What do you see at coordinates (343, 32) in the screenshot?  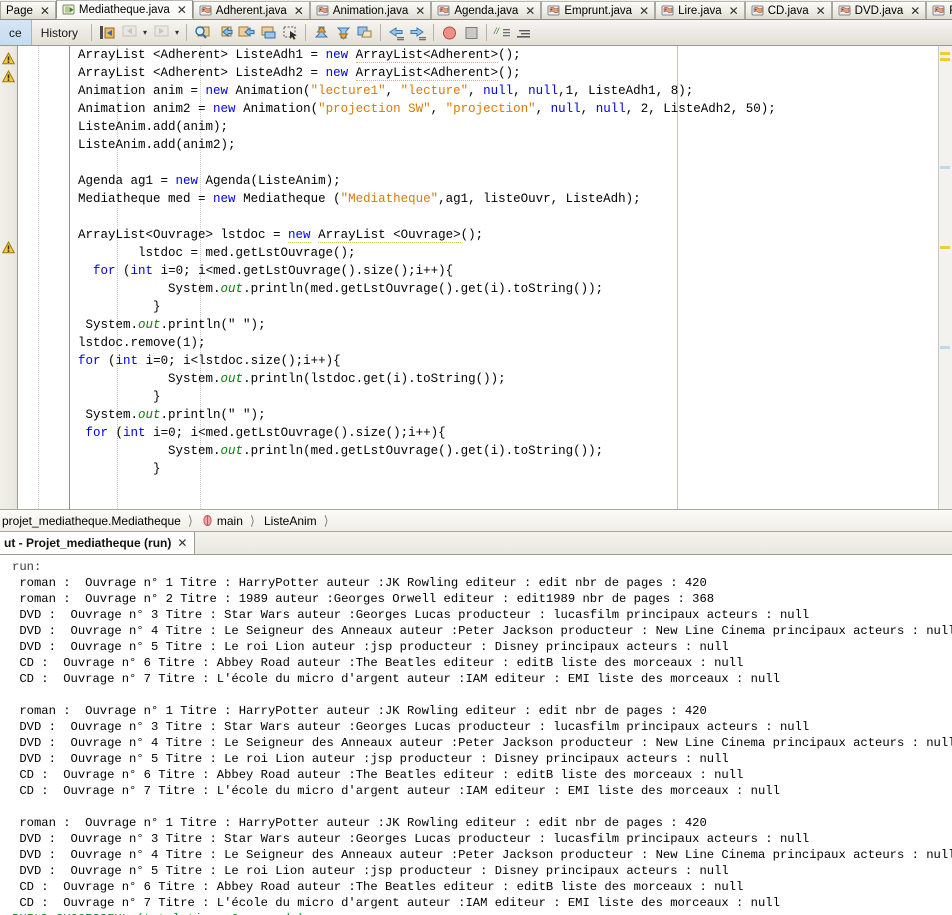 I see `shift-line-down-icon` at bounding box center [343, 32].